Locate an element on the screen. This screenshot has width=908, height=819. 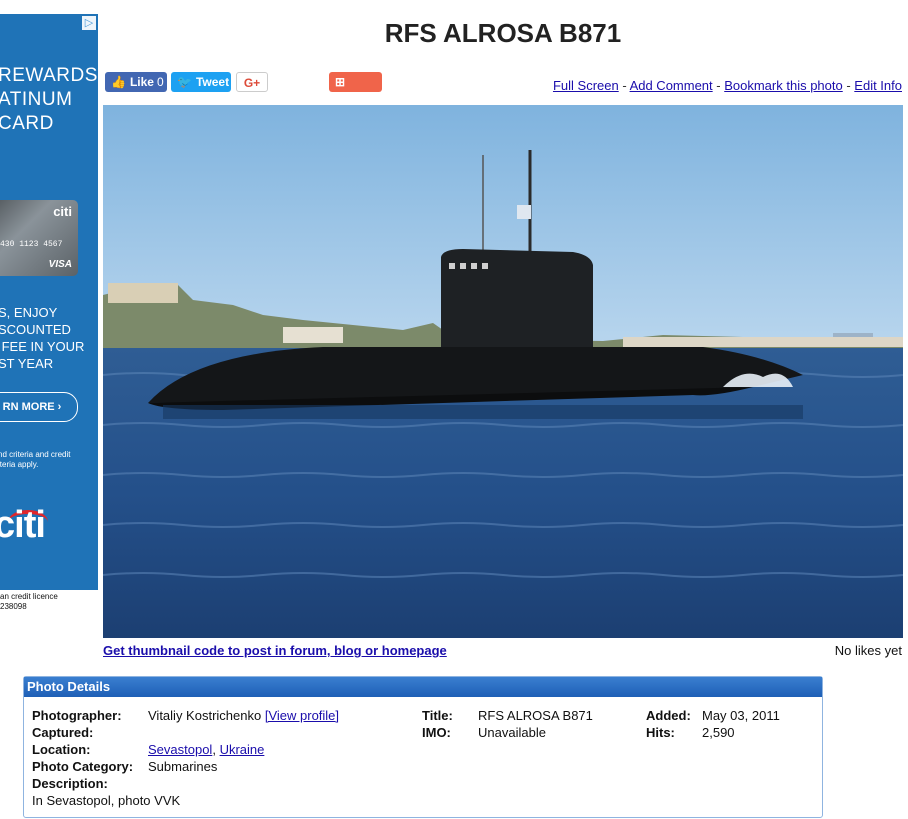
facebook-like-button: 👍 Like 0 is located at coordinates (136, 82).